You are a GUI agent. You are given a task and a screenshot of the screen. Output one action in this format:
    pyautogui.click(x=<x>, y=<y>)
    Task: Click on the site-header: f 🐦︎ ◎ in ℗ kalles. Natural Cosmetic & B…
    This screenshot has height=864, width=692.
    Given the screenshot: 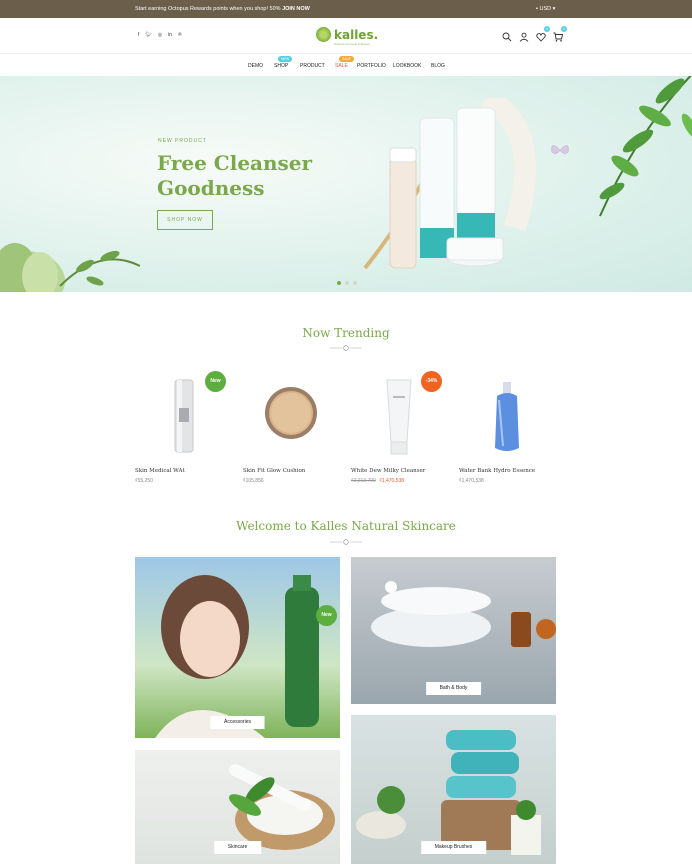 What is the action you would take?
    pyautogui.click(x=346, y=36)
    